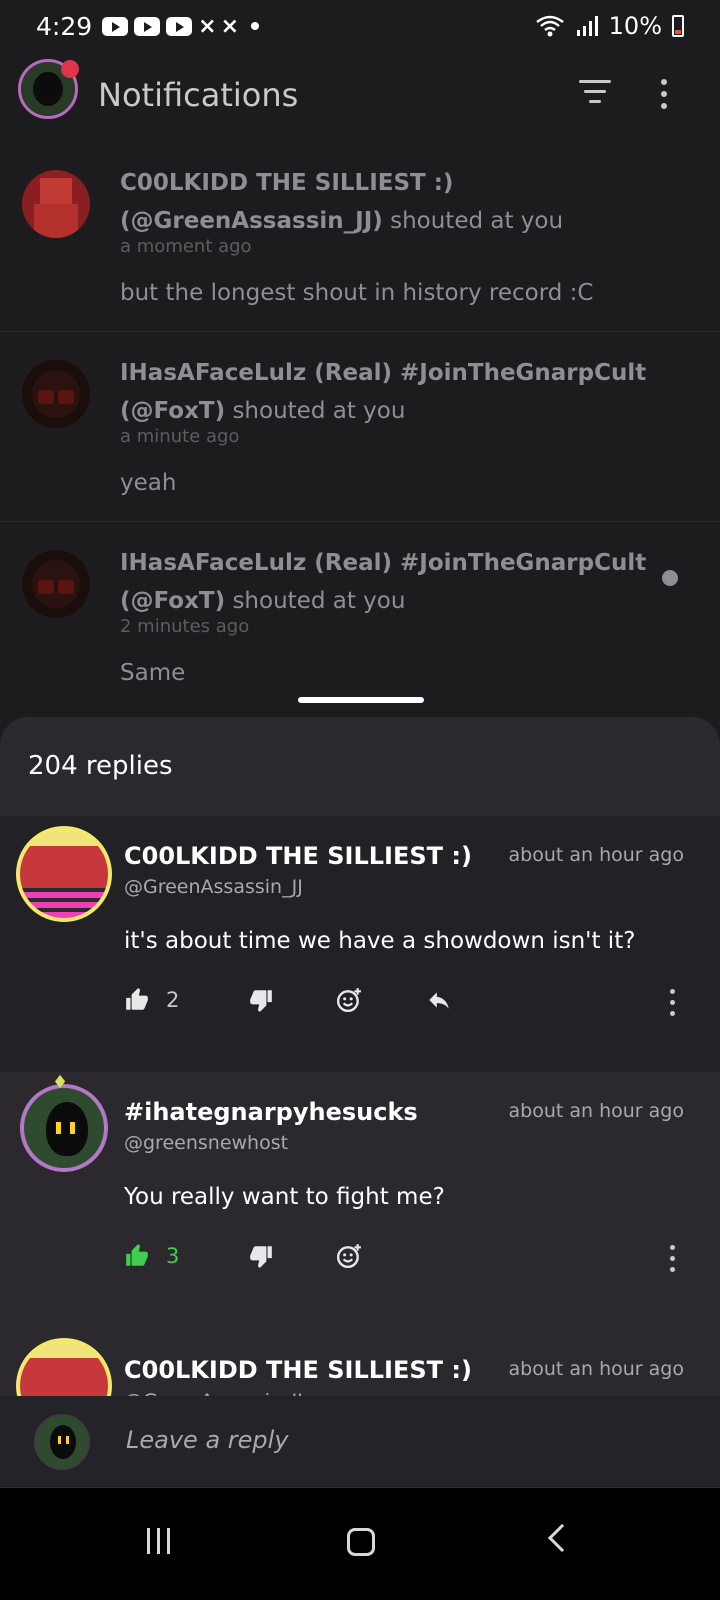  I want to click on reply-user-handle: @greensnewhost, so click(206, 1143).